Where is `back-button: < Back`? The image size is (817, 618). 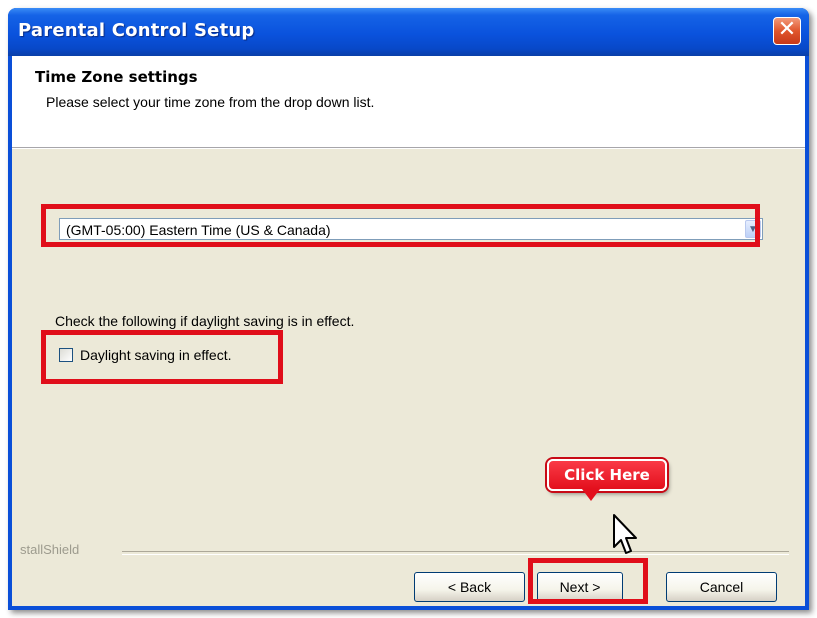 back-button: < Back is located at coordinates (469, 587).